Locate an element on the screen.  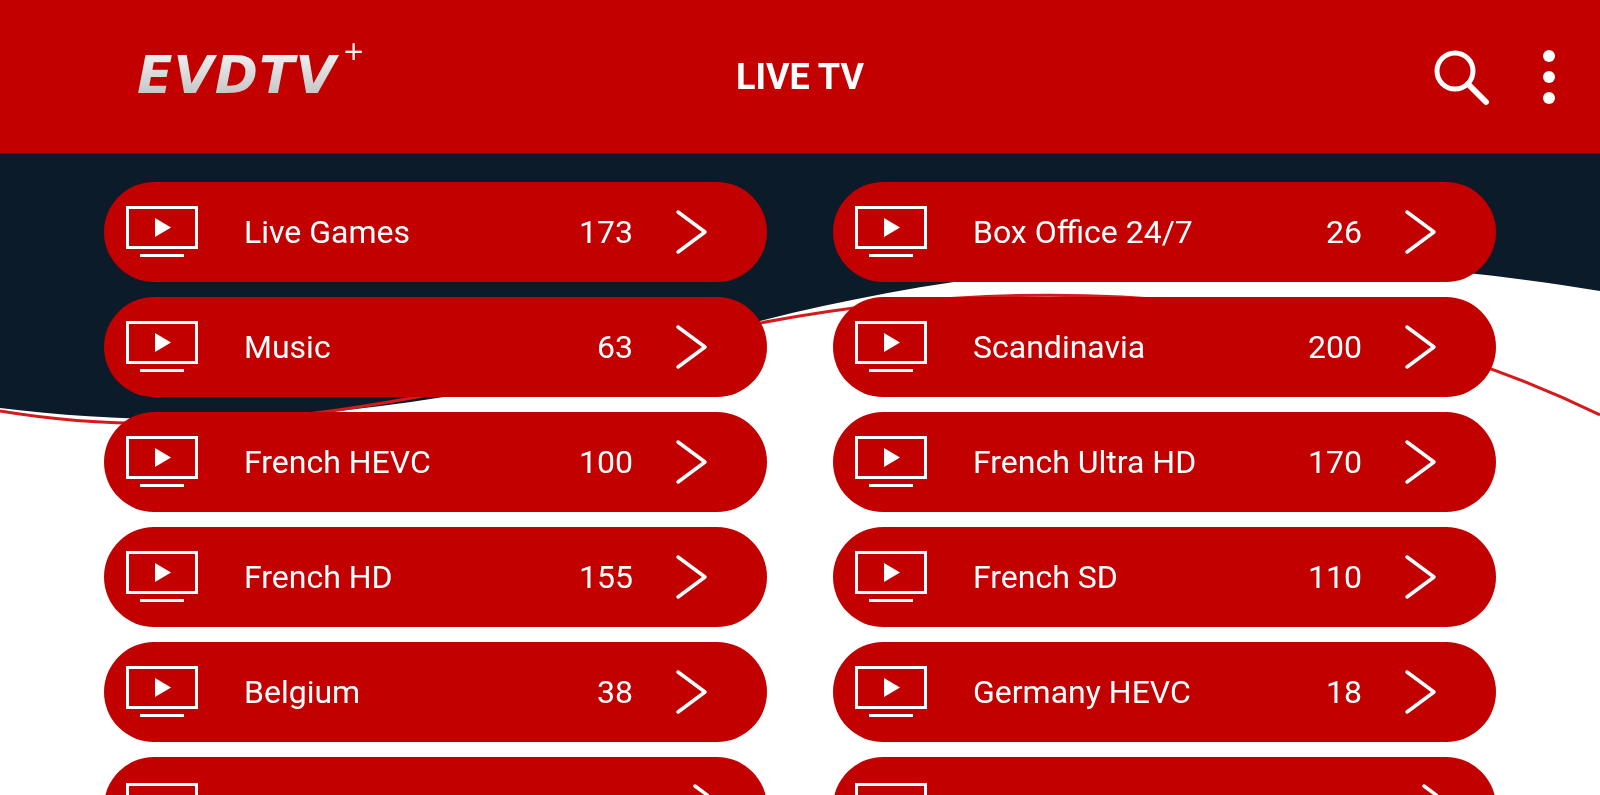
category-button: Box Office 24/7 26 is located at coordinates (1164, 232).